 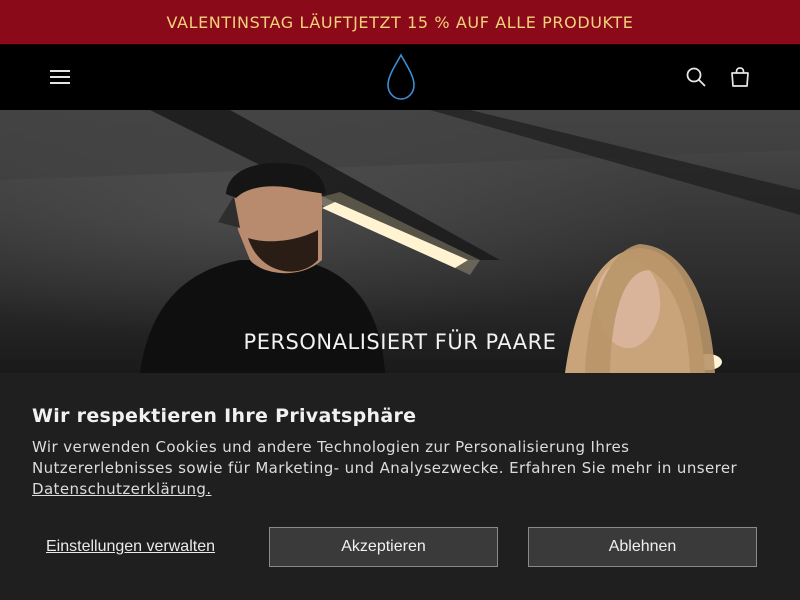 I want to click on site-header, so click(x=400, y=77).